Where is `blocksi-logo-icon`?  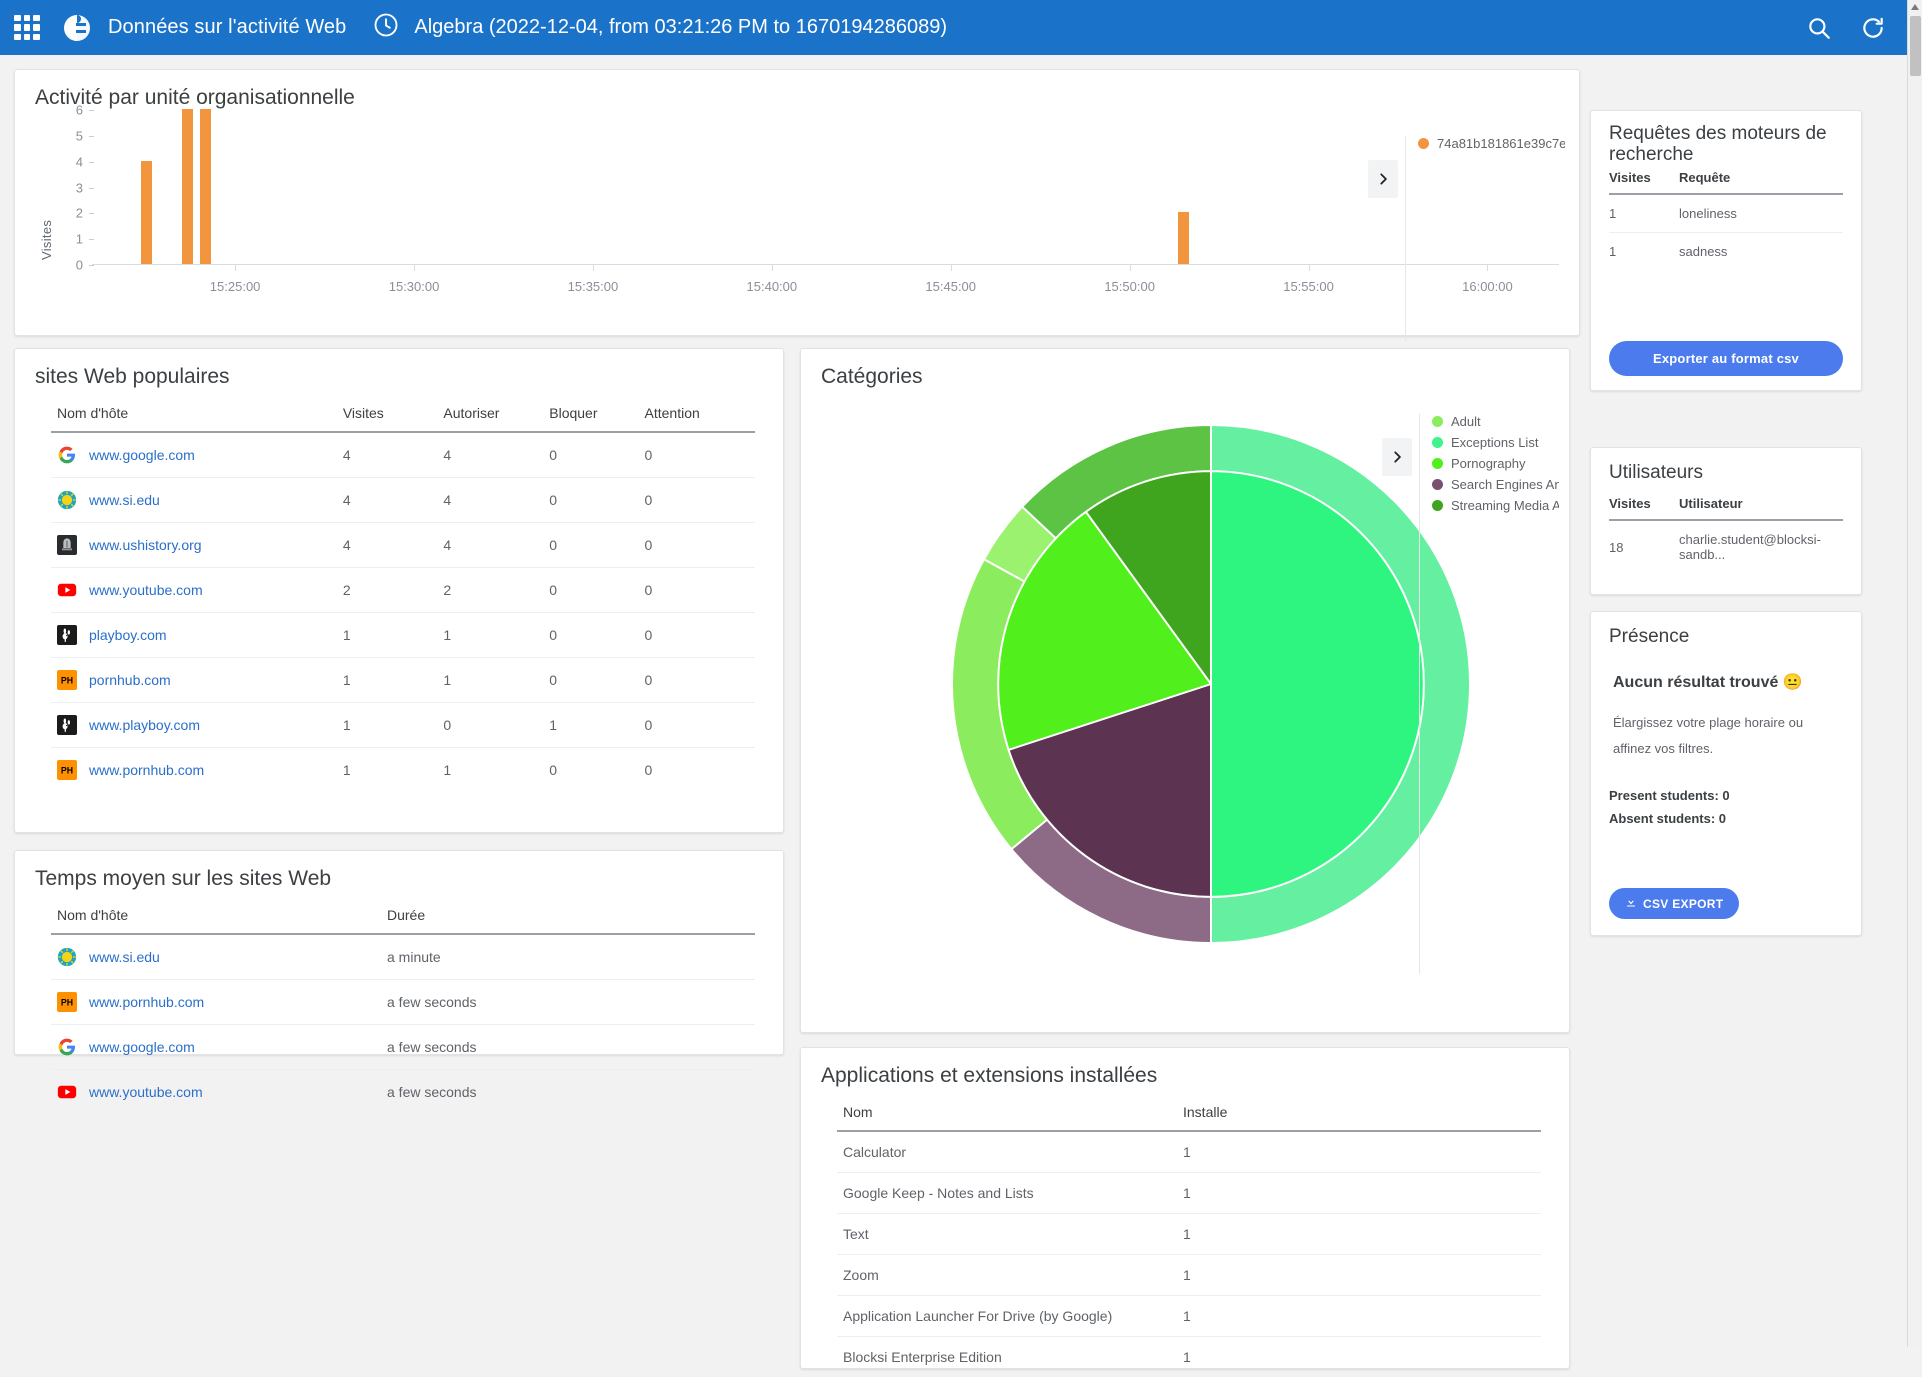 blocksi-logo-icon is located at coordinates (77, 28).